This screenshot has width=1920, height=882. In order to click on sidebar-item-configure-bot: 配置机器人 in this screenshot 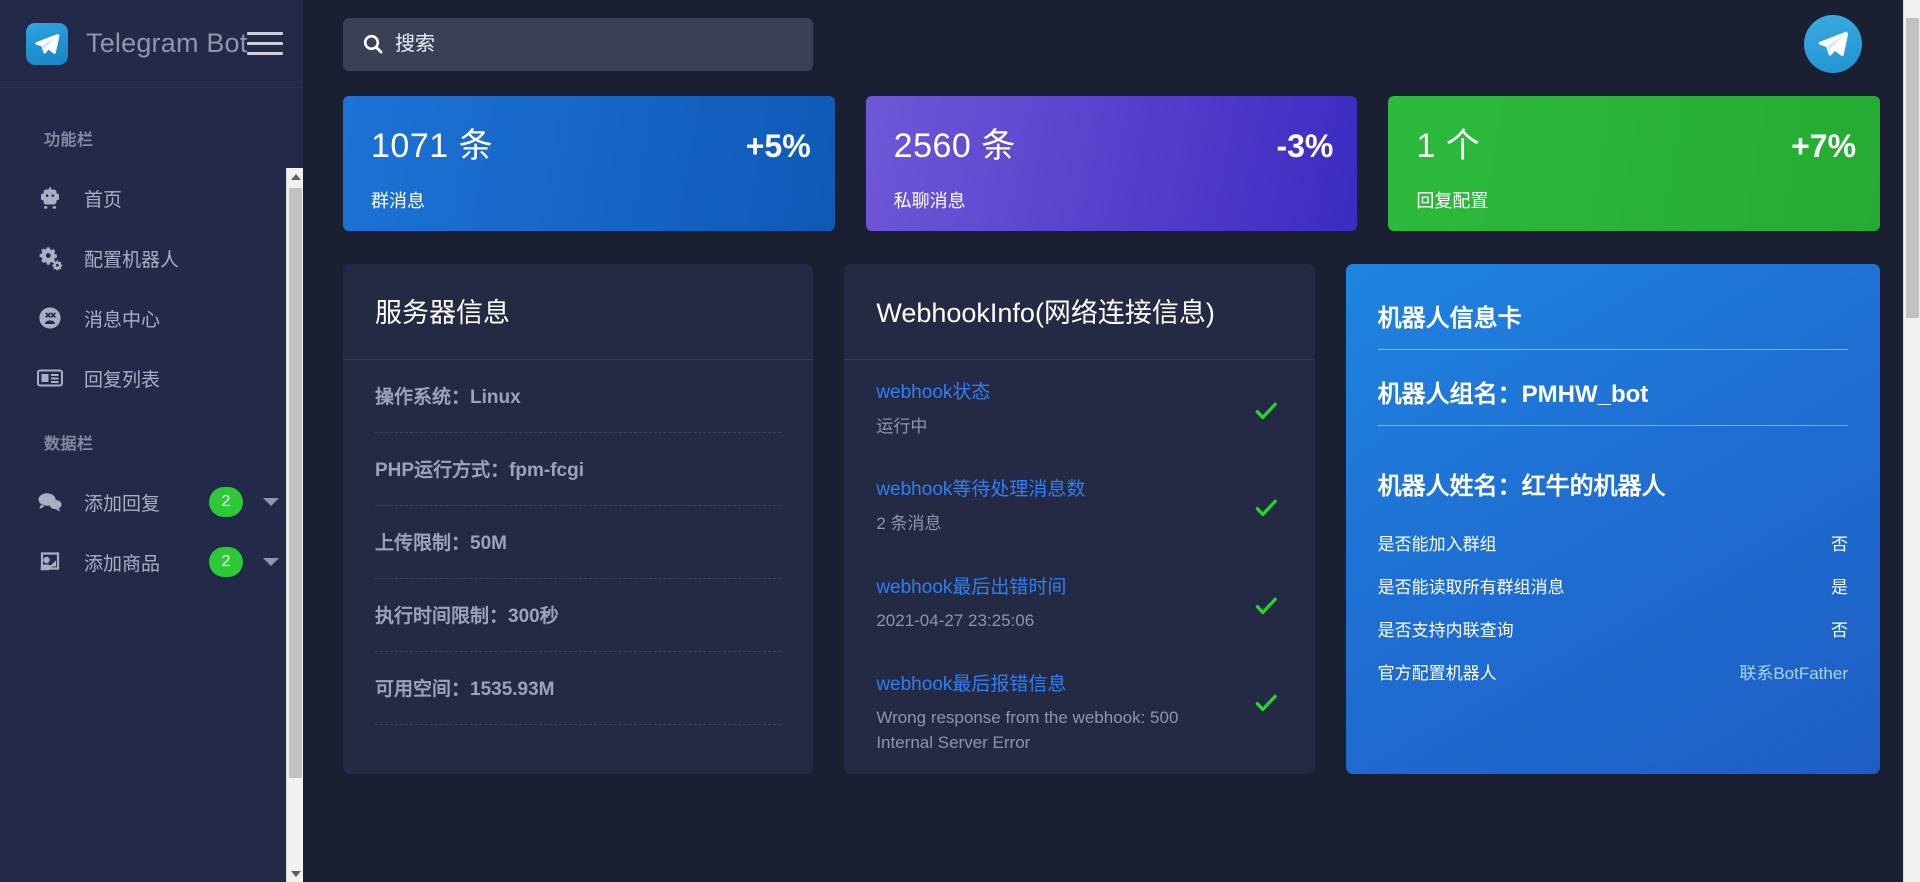, I will do `click(151, 258)`.